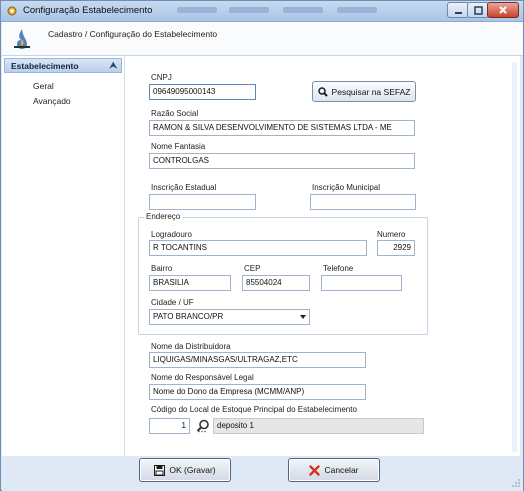 The image size is (524, 491). I want to click on cidade-uf-label: Cidade / UF, so click(172, 302).